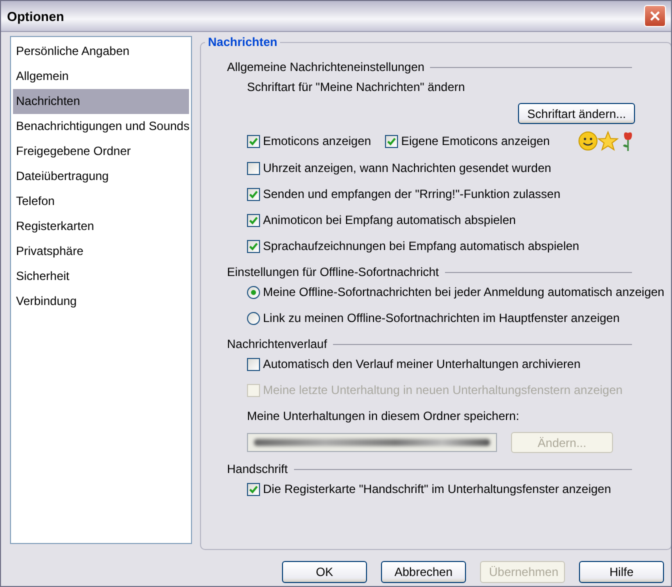 Image resolution: width=672 pixels, height=587 pixels. What do you see at coordinates (399, 168) in the screenshot?
I see `checkbox-option: Uhrzeit anzeigen, wann Nachrichten gesendet wurden` at bounding box center [399, 168].